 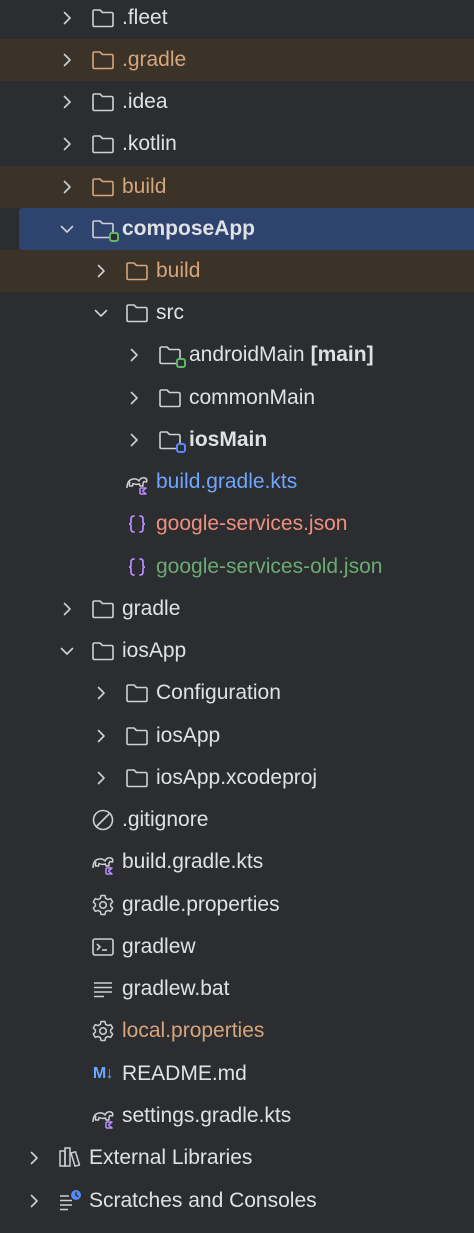 I want to click on tree-item-label: .kotlin, so click(x=149, y=143).